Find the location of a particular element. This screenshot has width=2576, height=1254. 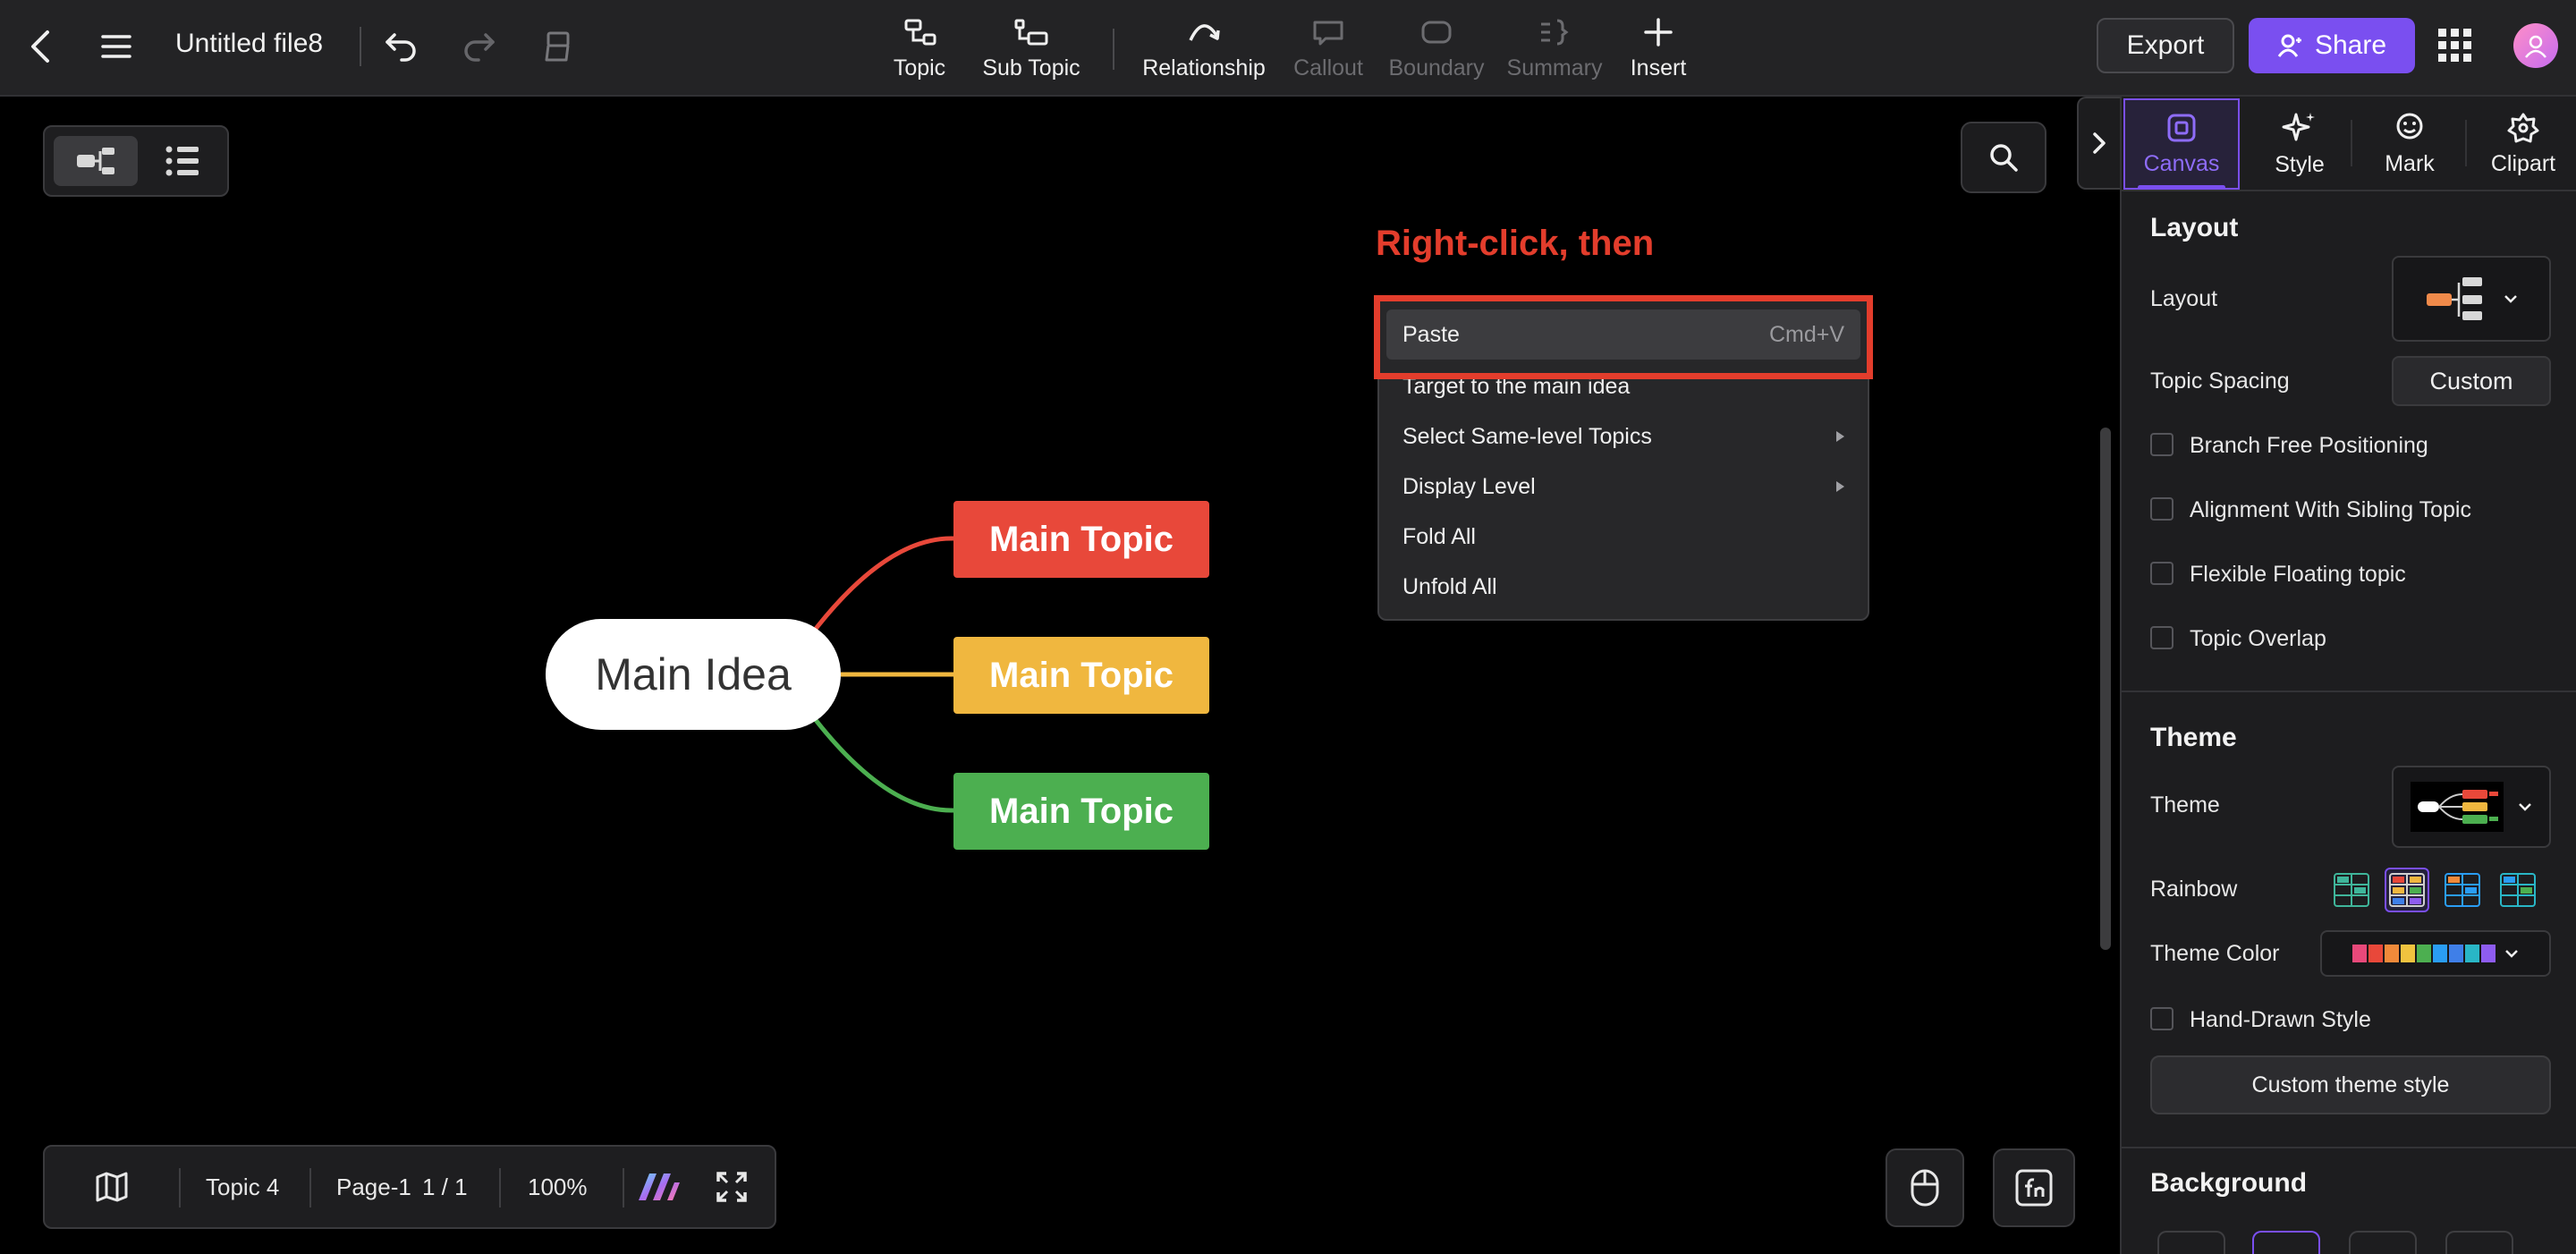

main-idea-node: Main Idea is located at coordinates (693, 674).